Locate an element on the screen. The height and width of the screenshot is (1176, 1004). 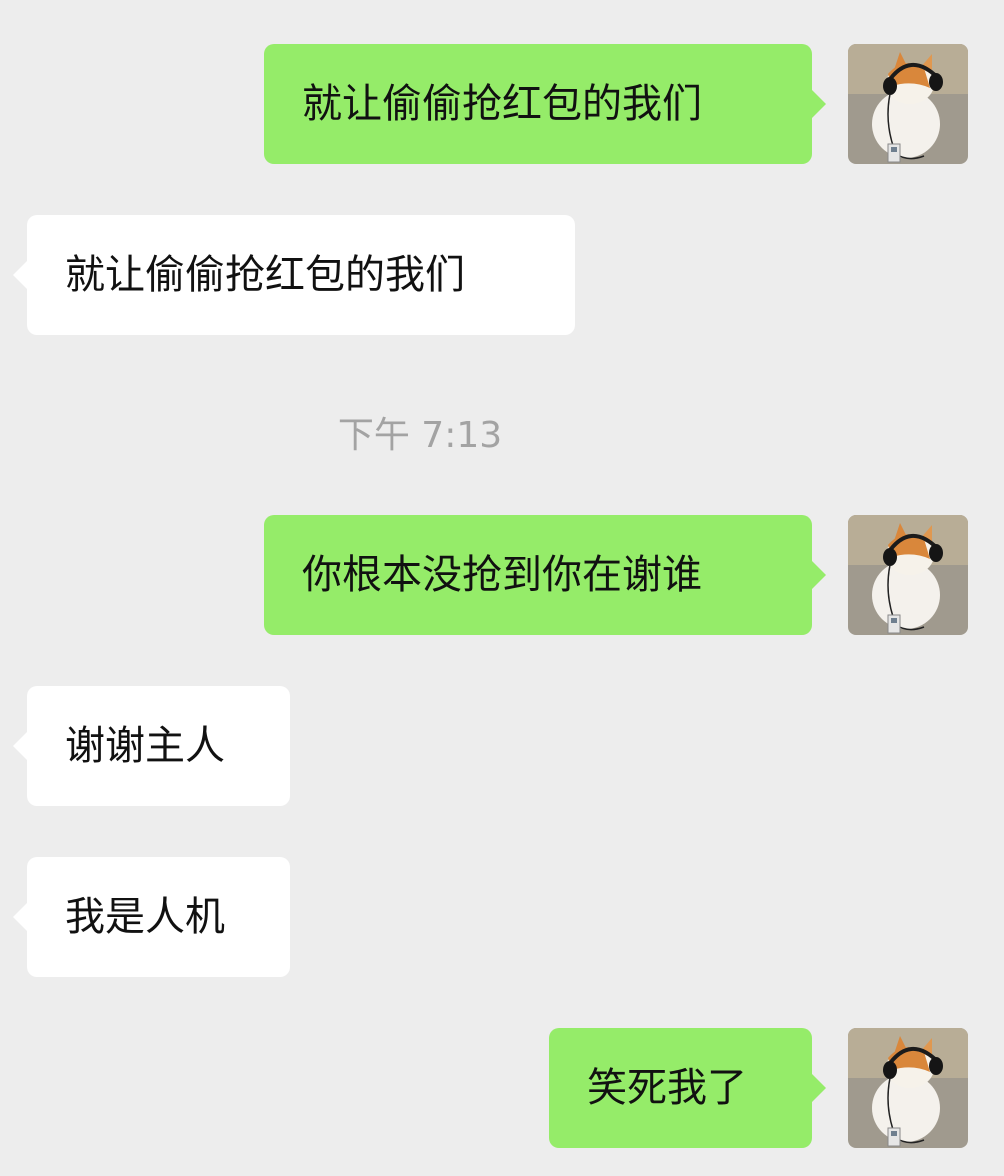
outgoing-message-bubble: 就让偷偷抢红包的我们 is located at coordinates (545, 104).